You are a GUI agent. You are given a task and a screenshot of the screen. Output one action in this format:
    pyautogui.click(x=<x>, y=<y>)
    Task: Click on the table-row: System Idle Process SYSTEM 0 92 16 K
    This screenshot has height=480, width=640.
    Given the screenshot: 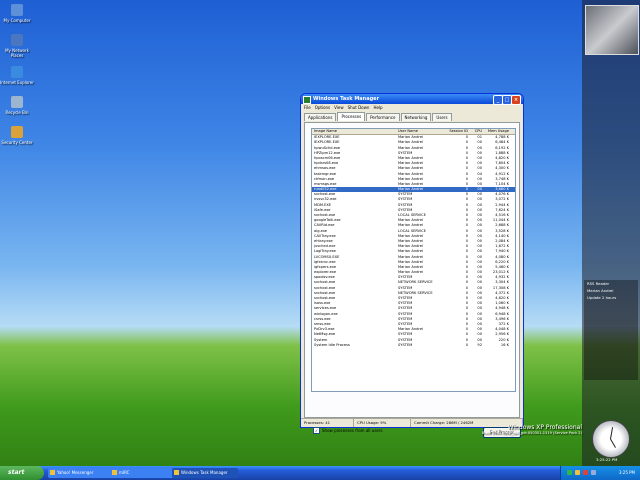 What is the action you would take?
    pyautogui.click(x=413, y=345)
    